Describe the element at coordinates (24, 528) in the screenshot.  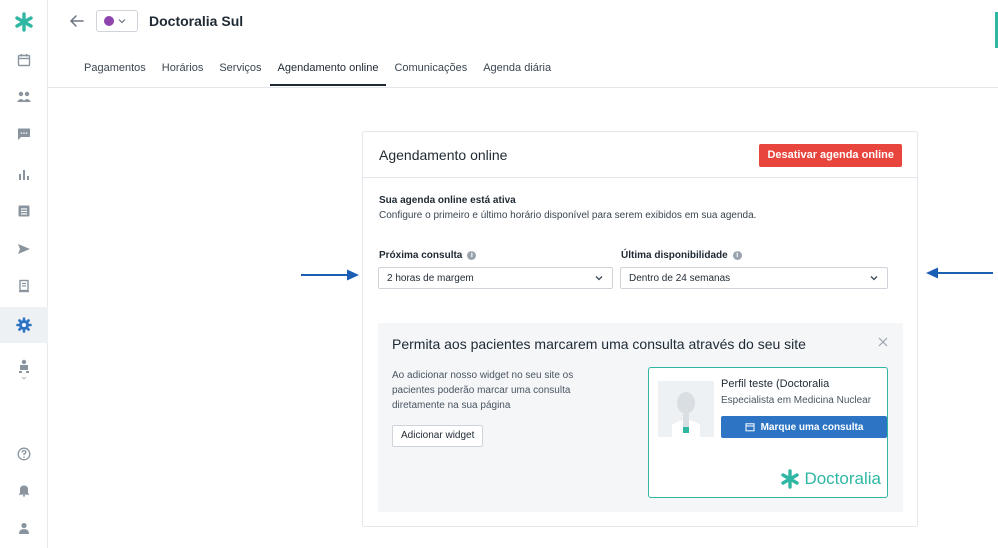
I see `user-profile-icon` at that location.